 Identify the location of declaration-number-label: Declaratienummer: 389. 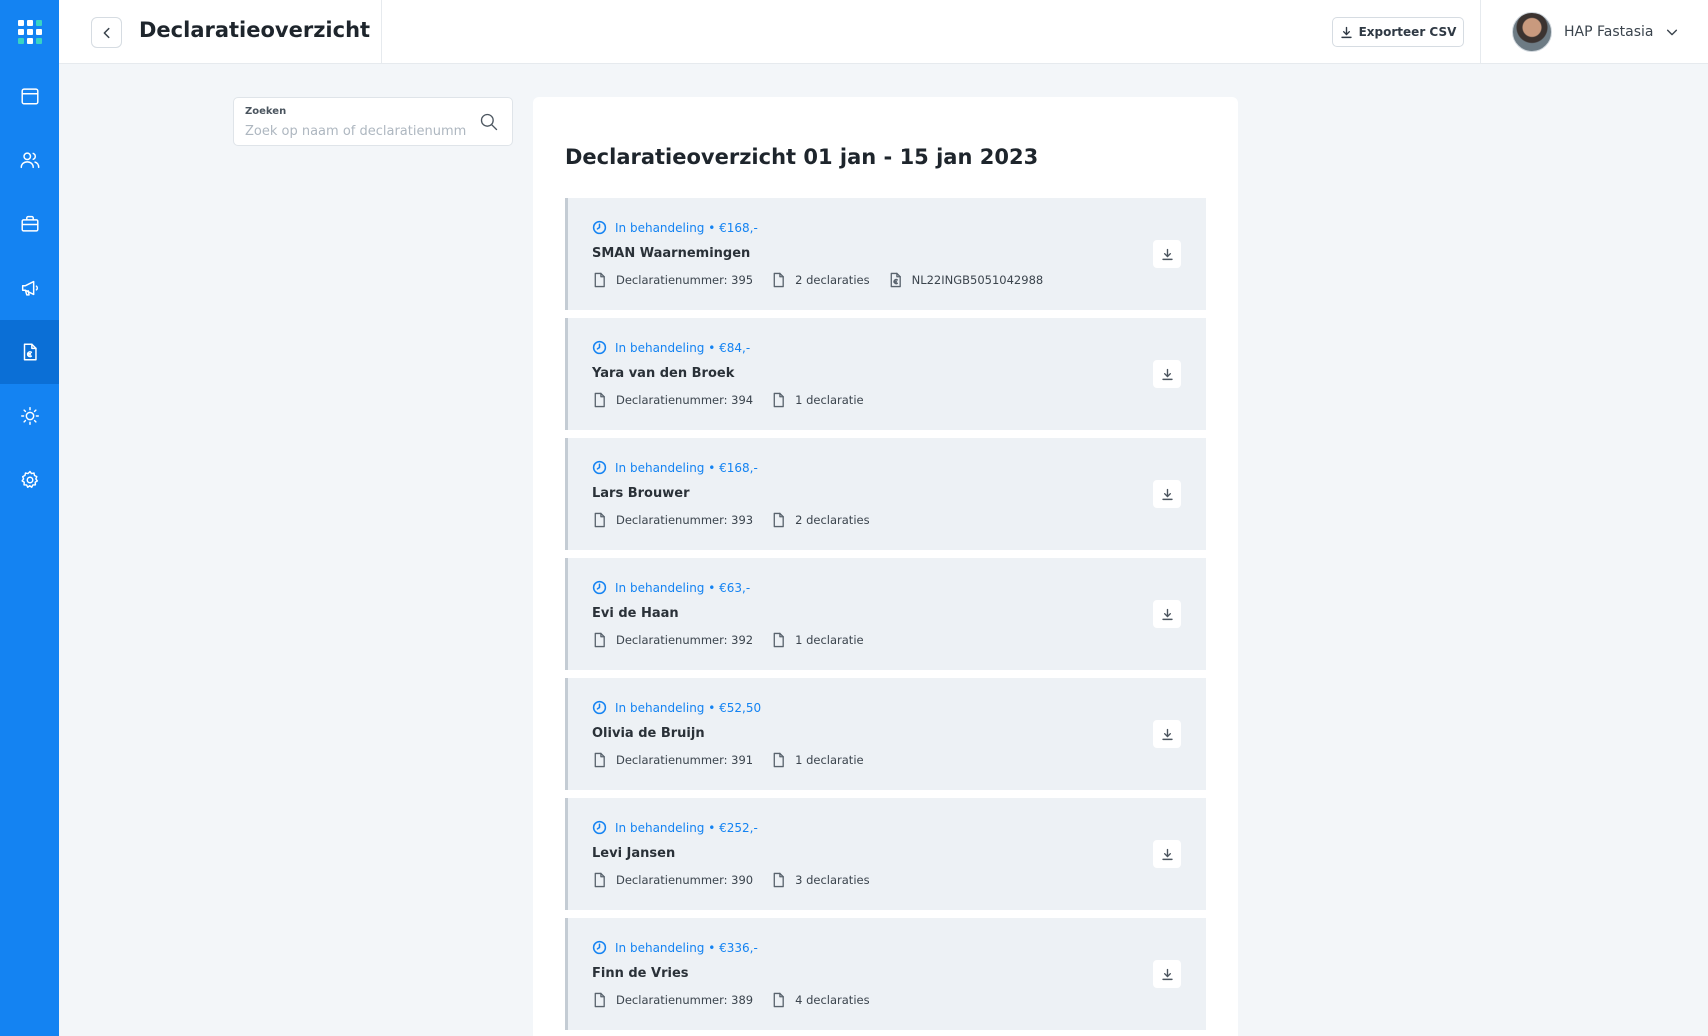
(685, 1000).